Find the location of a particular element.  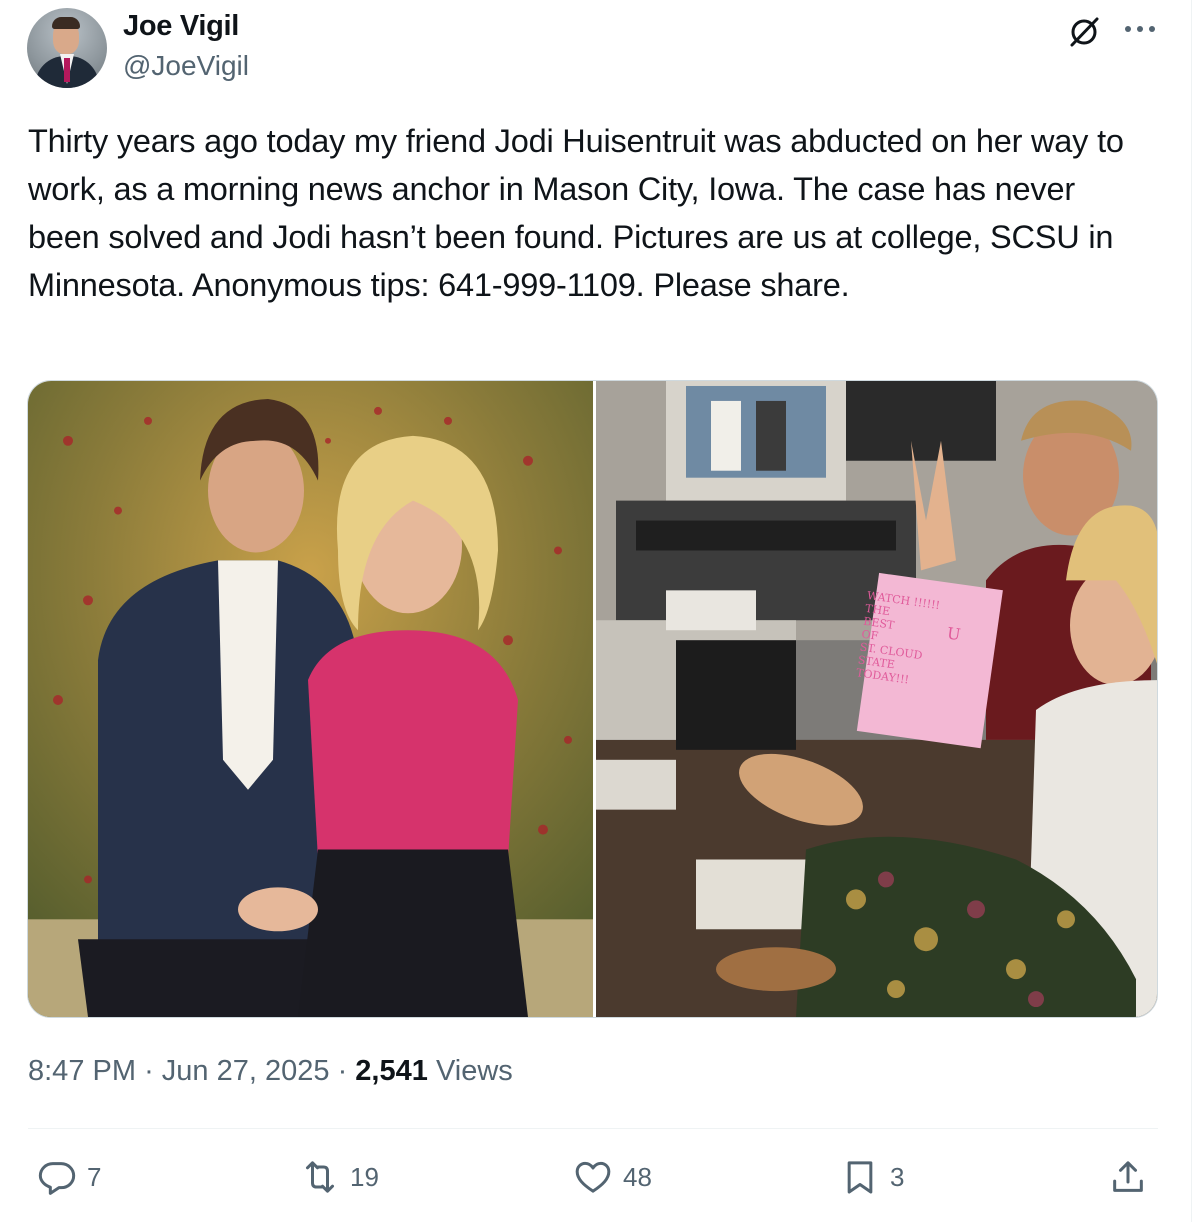

retweet-count: 19 is located at coordinates (364, 1176).